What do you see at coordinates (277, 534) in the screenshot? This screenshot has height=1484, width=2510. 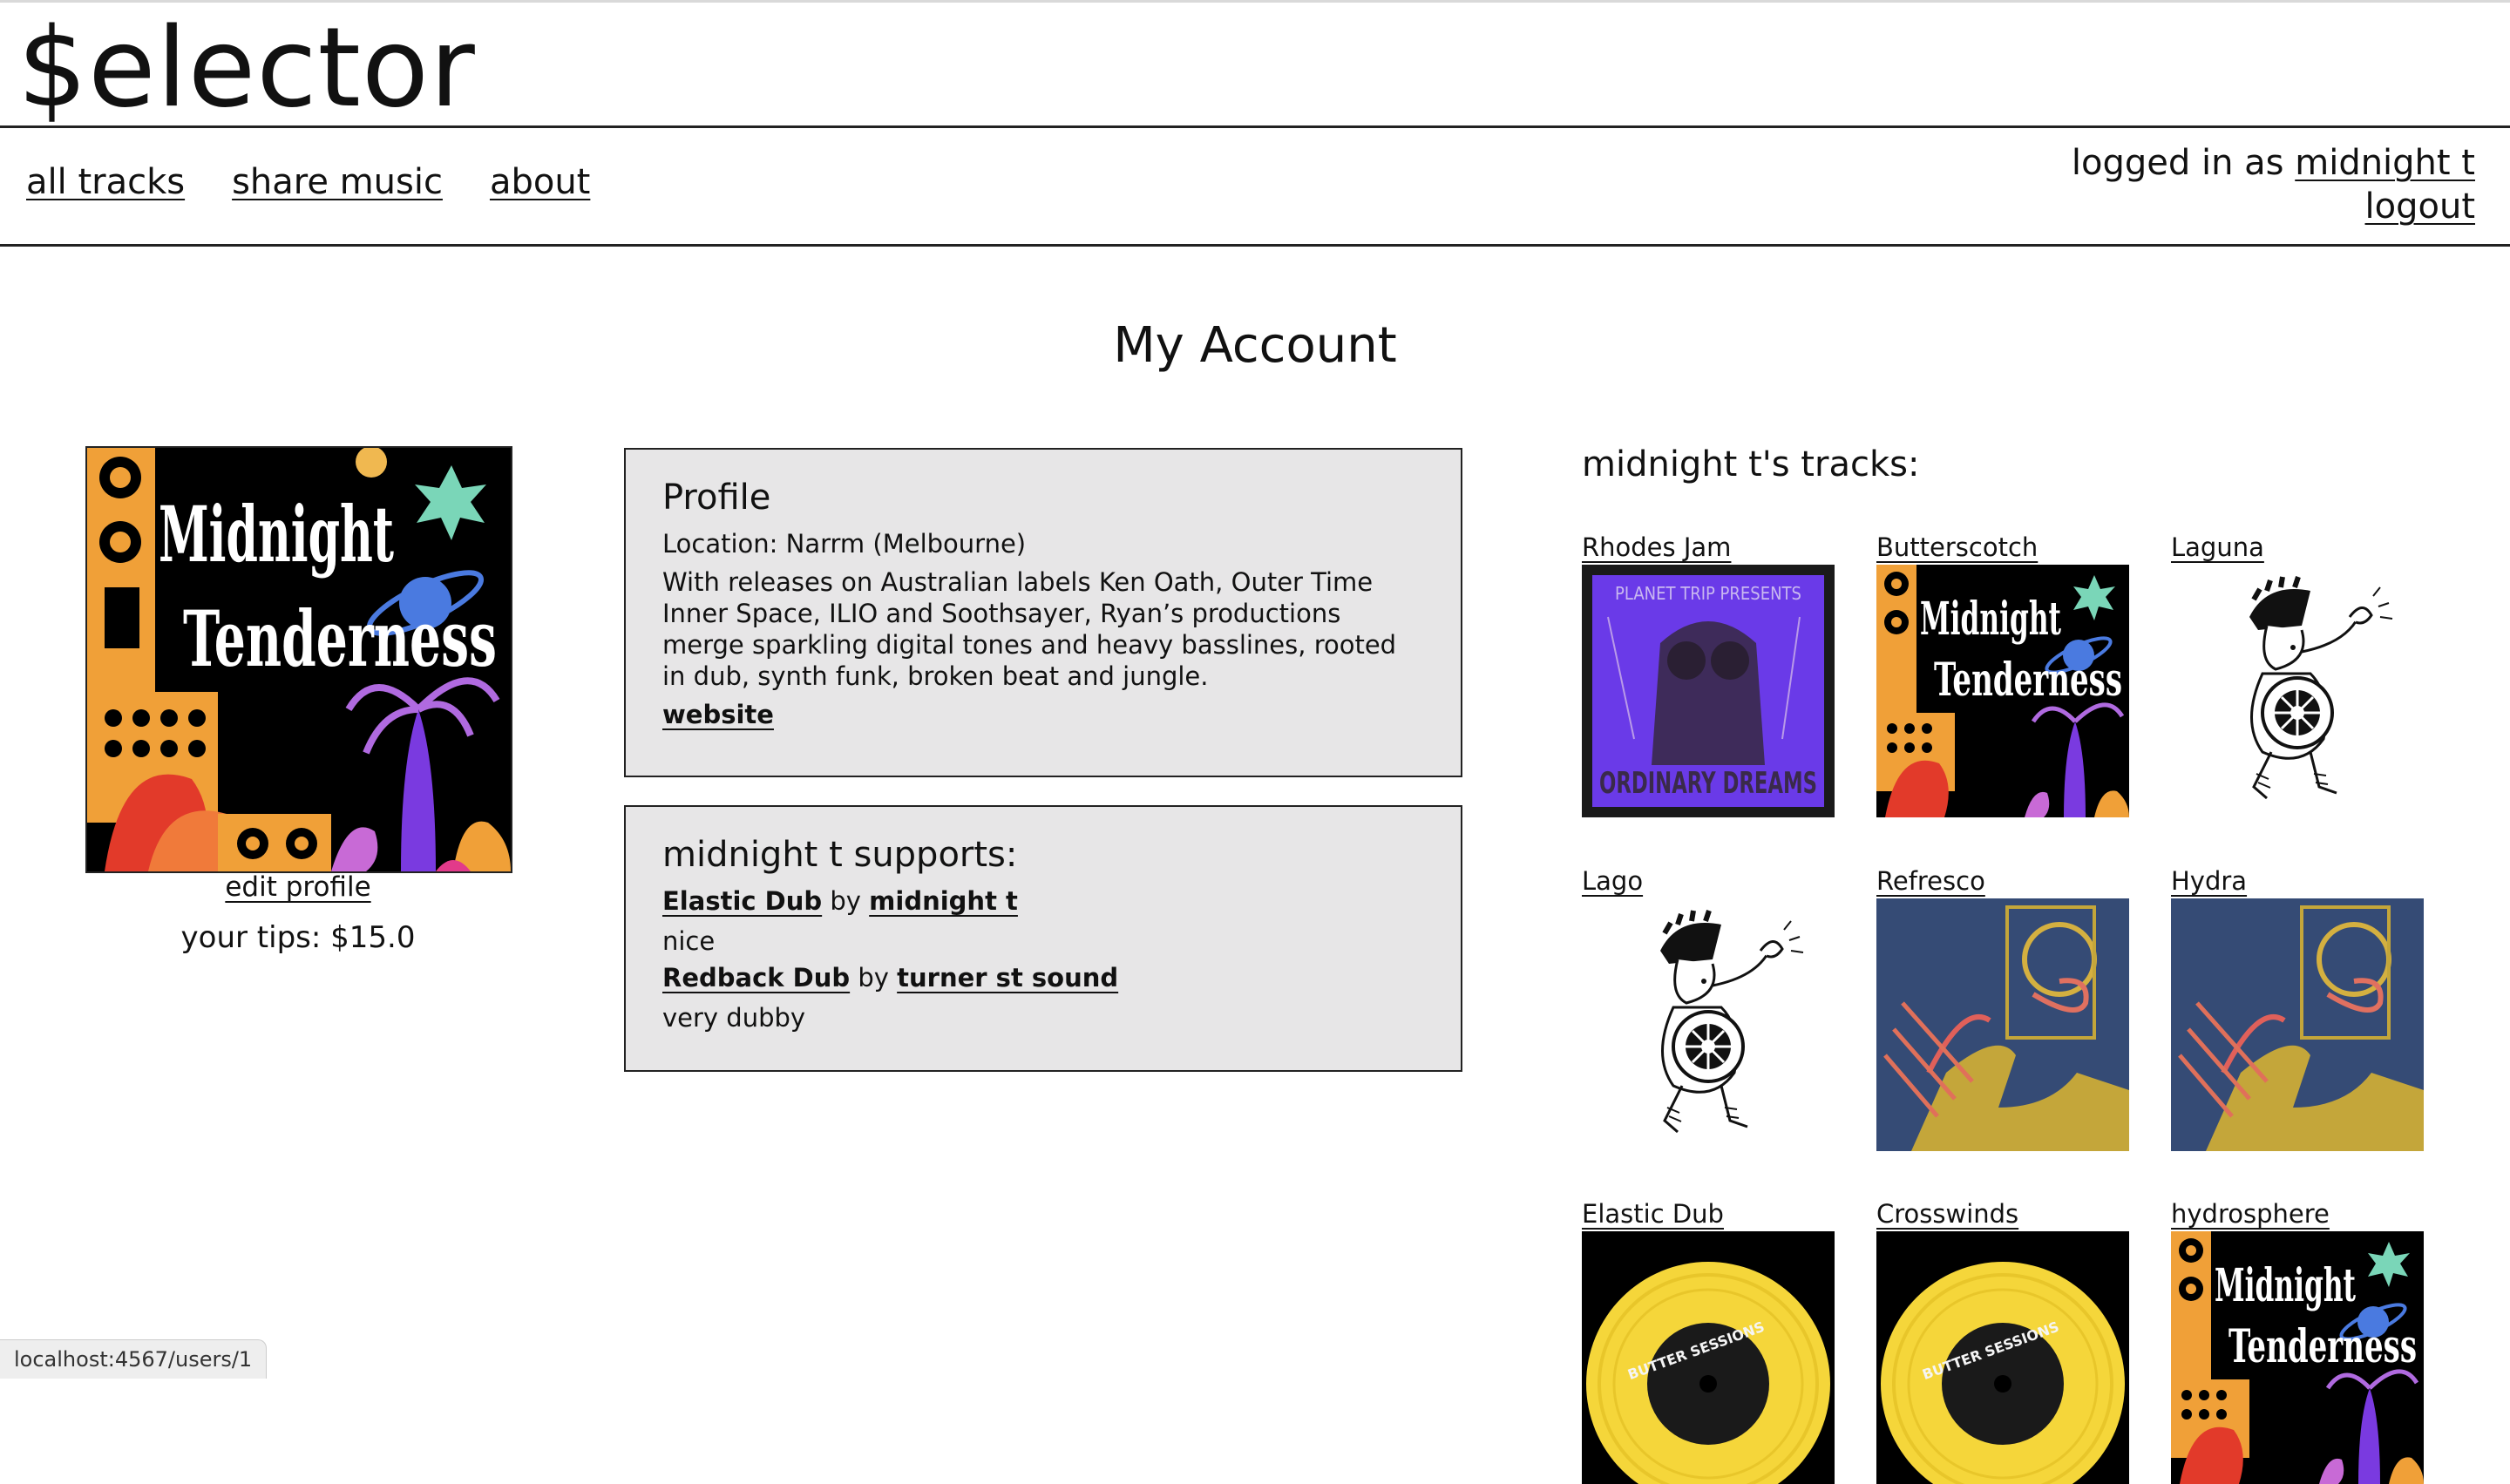 I see `avatar-title-1: Midnight` at bounding box center [277, 534].